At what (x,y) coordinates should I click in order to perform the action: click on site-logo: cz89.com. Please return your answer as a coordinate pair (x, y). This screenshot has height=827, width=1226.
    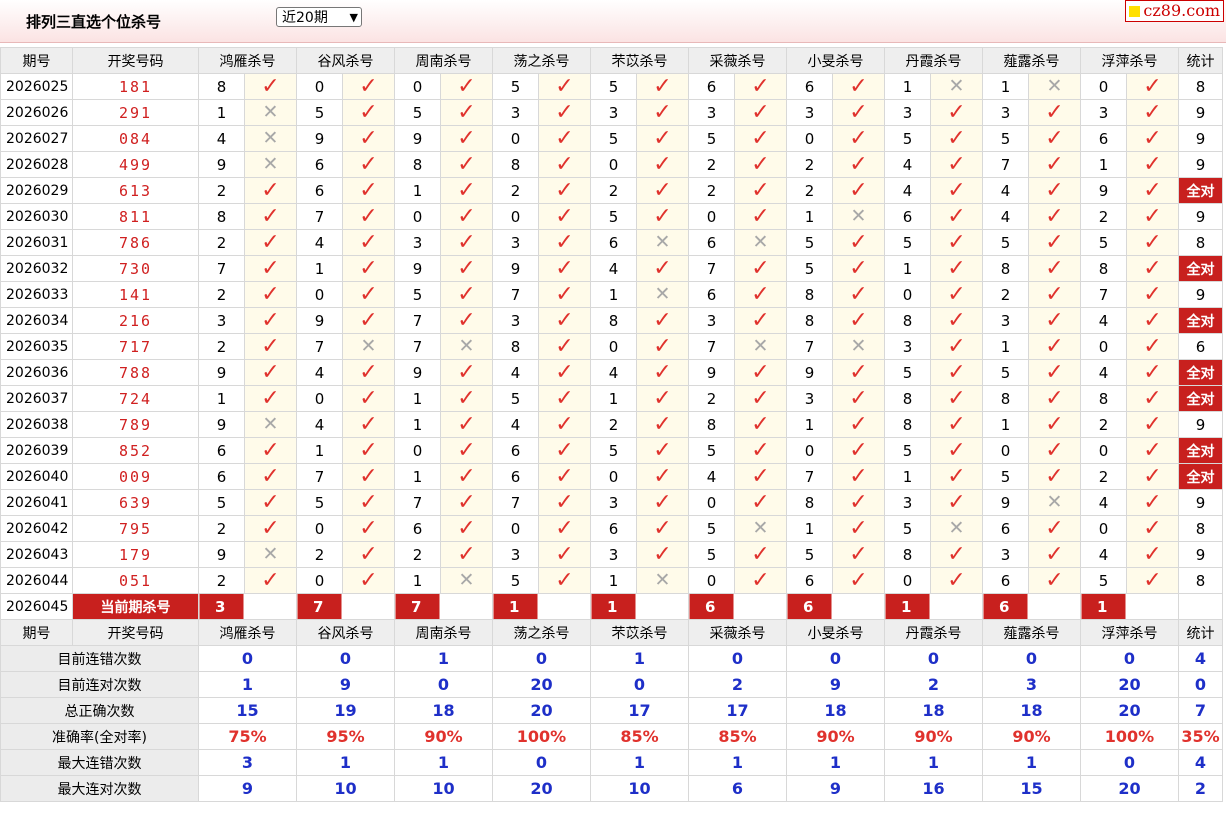
    Looking at the image, I should click on (1174, 11).